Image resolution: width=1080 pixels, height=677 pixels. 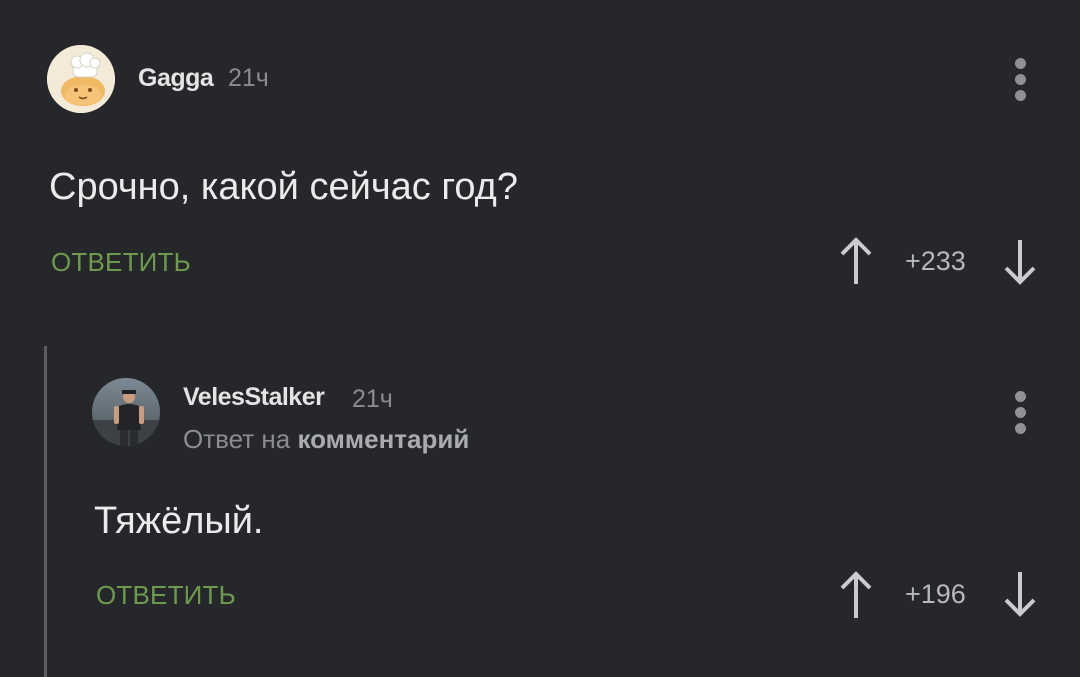 I want to click on reply-to-link: комментарий, so click(x=383, y=439).